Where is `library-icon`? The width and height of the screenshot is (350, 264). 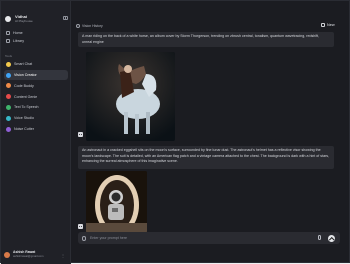 library-icon is located at coordinates (8, 41).